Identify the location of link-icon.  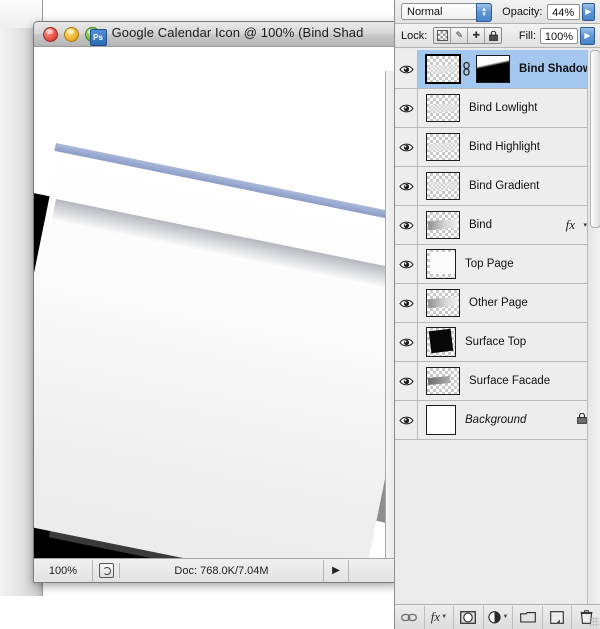
(466, 69).